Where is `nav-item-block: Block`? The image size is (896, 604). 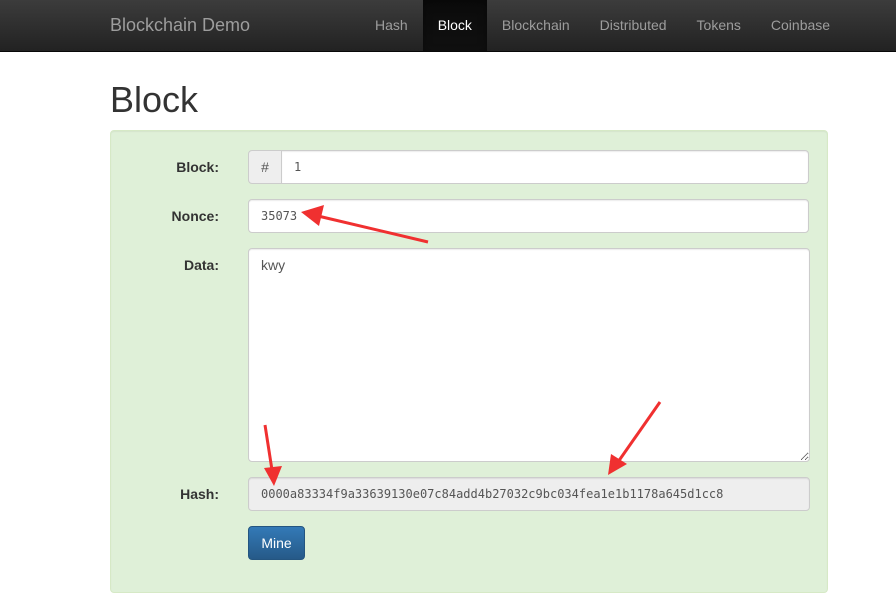
nav-item-block: Block is located at coordinates (454, 25).